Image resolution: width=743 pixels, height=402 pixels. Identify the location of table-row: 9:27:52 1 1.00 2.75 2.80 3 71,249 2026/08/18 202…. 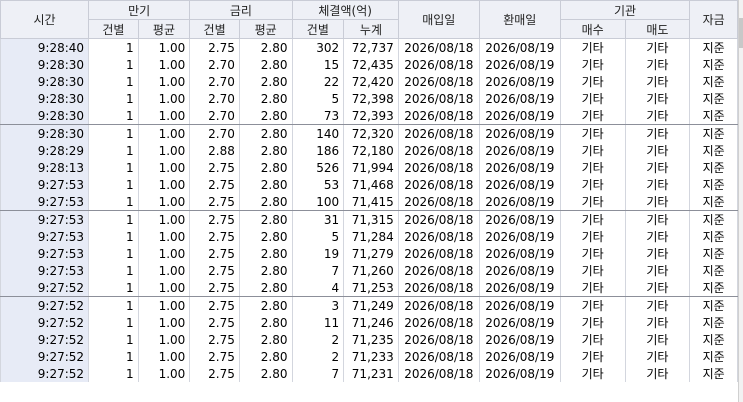
(369, 305).